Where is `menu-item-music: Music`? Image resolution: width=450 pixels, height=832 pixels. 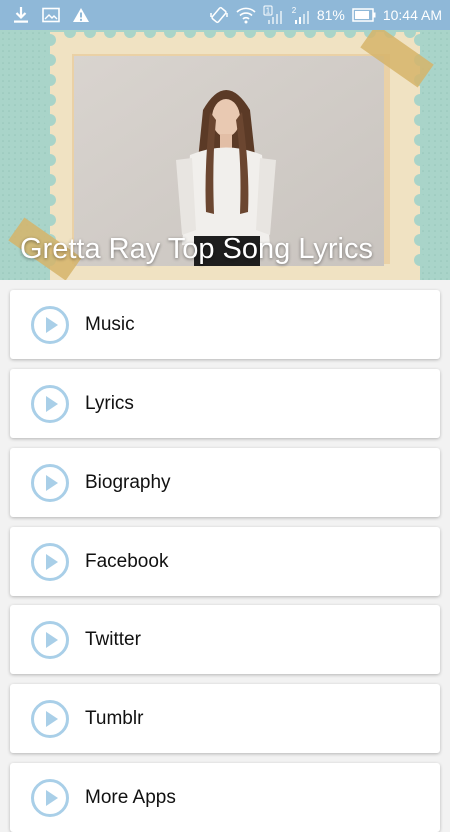
menu-item-music: Music is located at coordinates (225, 324).